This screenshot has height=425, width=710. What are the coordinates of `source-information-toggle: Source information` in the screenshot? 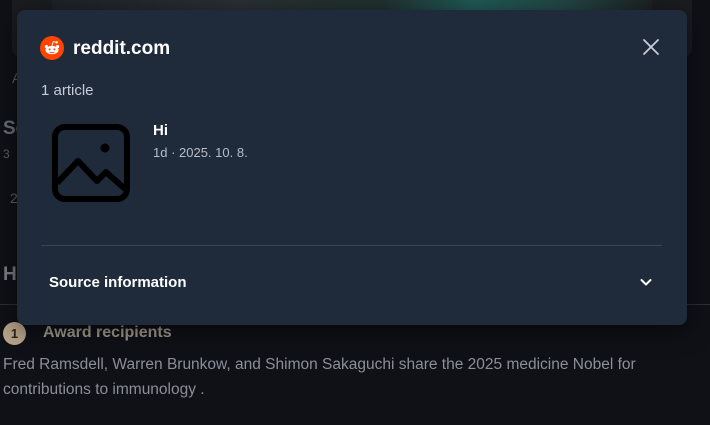 It's located at (351, 283).